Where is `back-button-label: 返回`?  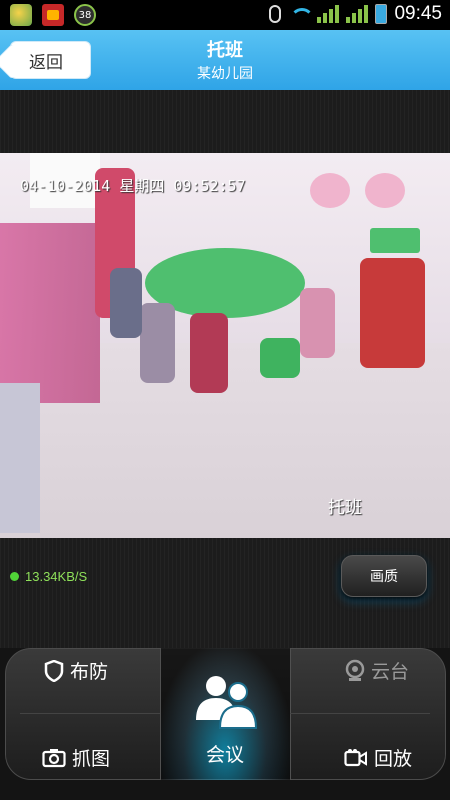
back-button-label: 返回 is located at coordinates (46, 62).